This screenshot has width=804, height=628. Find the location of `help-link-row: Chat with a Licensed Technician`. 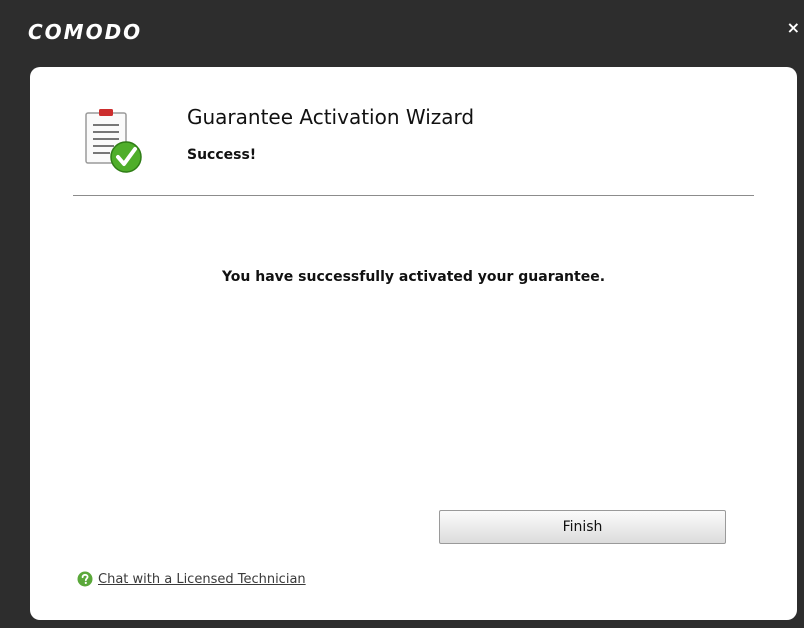

help-link-row: Chat with a Licensed Technician is located at coordinates (191, 579).